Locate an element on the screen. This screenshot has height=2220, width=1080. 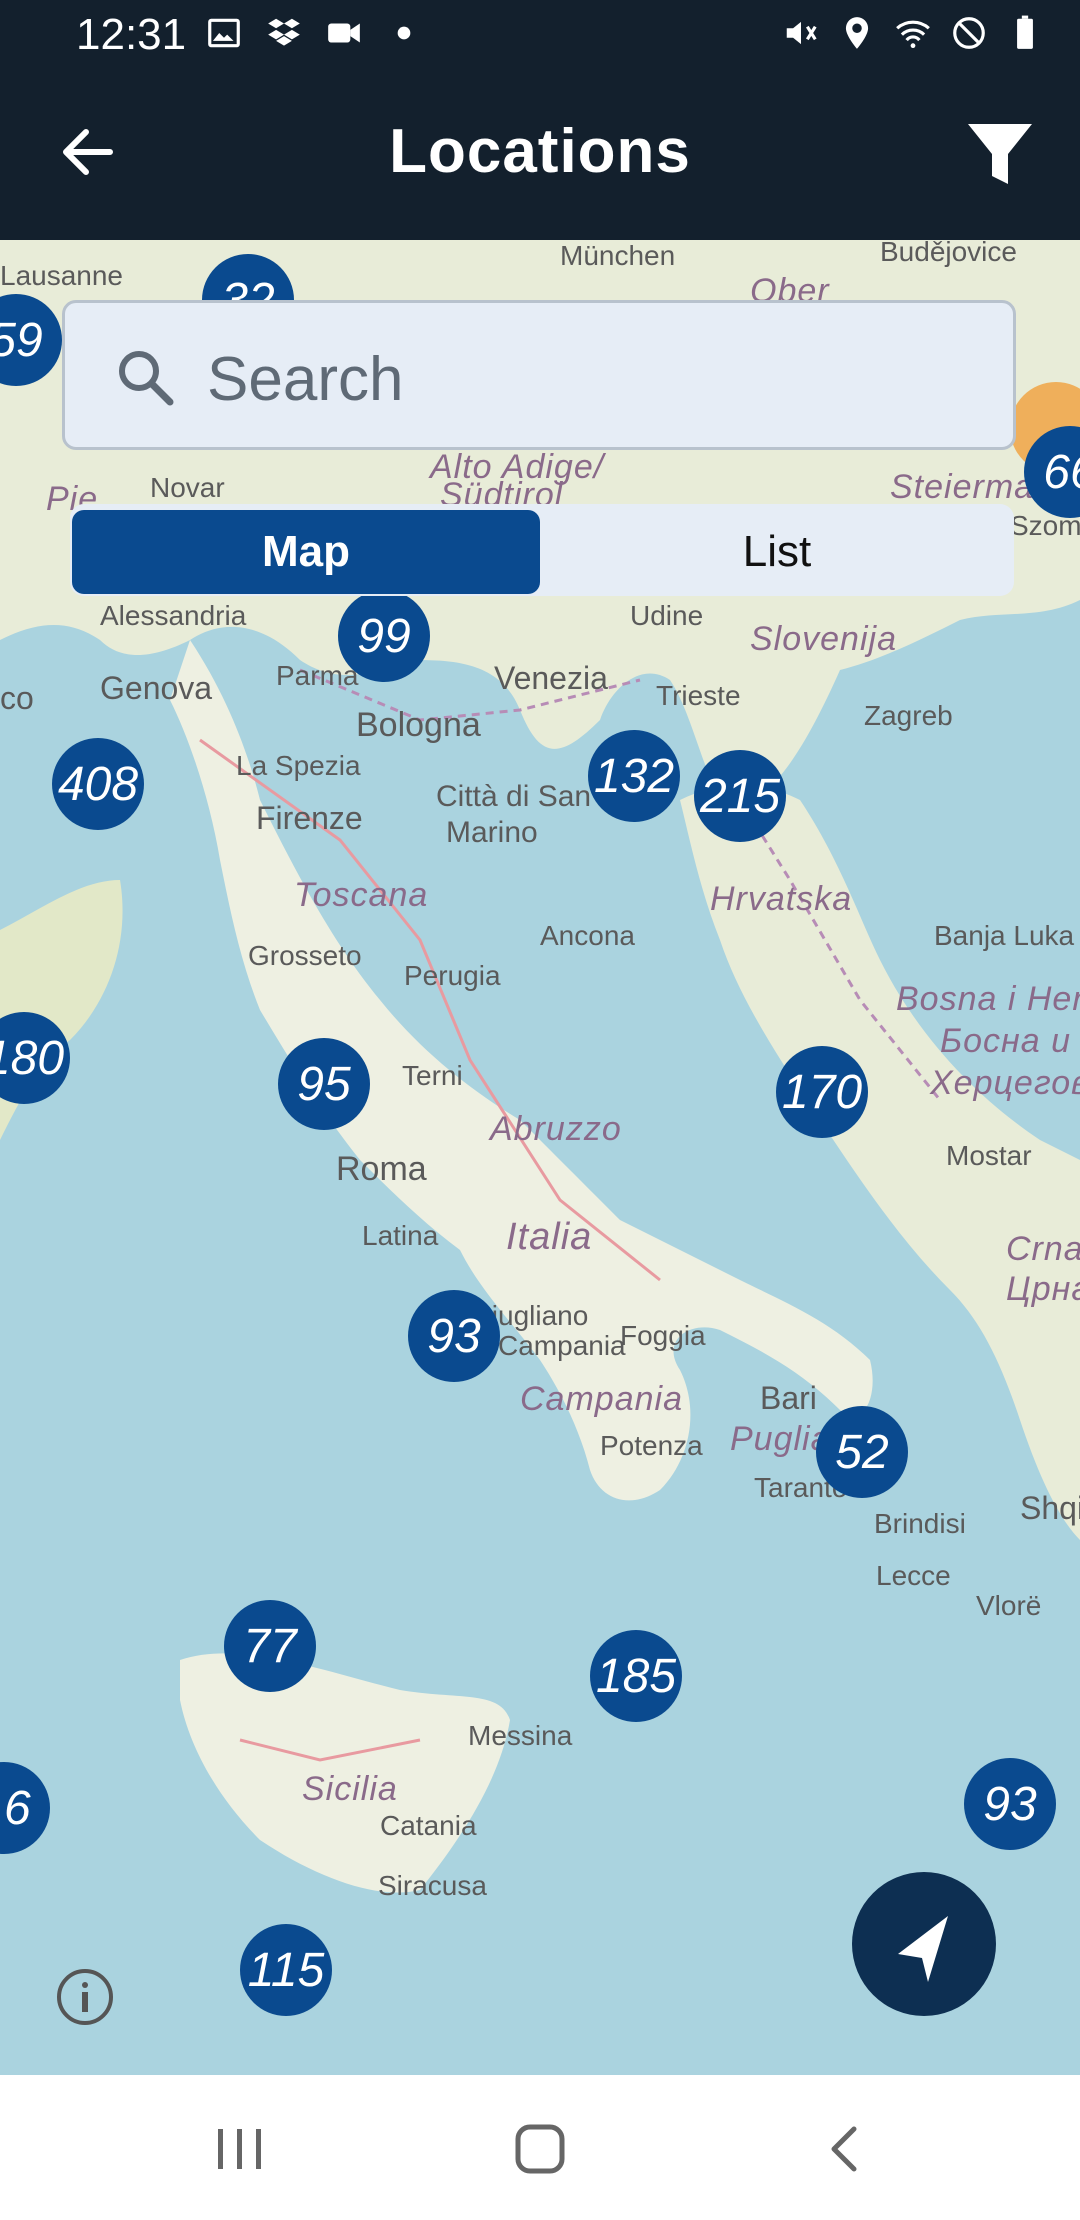
home-icon is located at coordinates (540, 2149).